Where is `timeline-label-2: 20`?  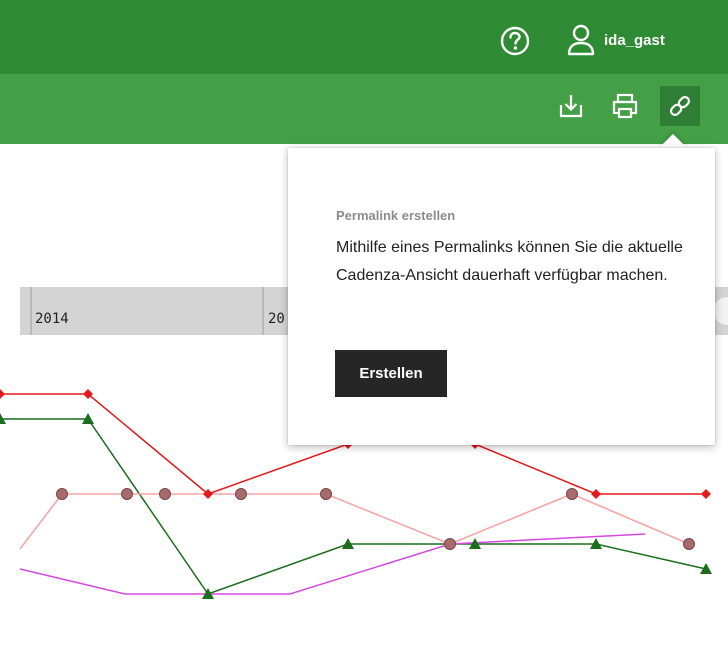 timeline-label-2: 20 is located at coordinates (276, 319).